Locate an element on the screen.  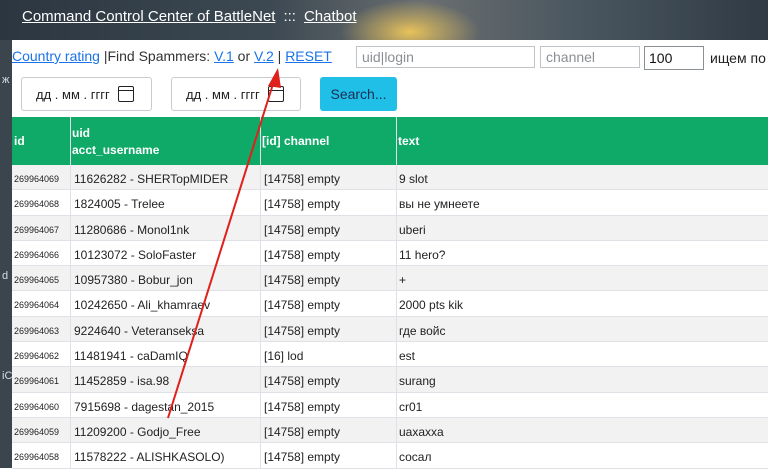
left-strip-char-2: d is located at coordinates (5, 276).